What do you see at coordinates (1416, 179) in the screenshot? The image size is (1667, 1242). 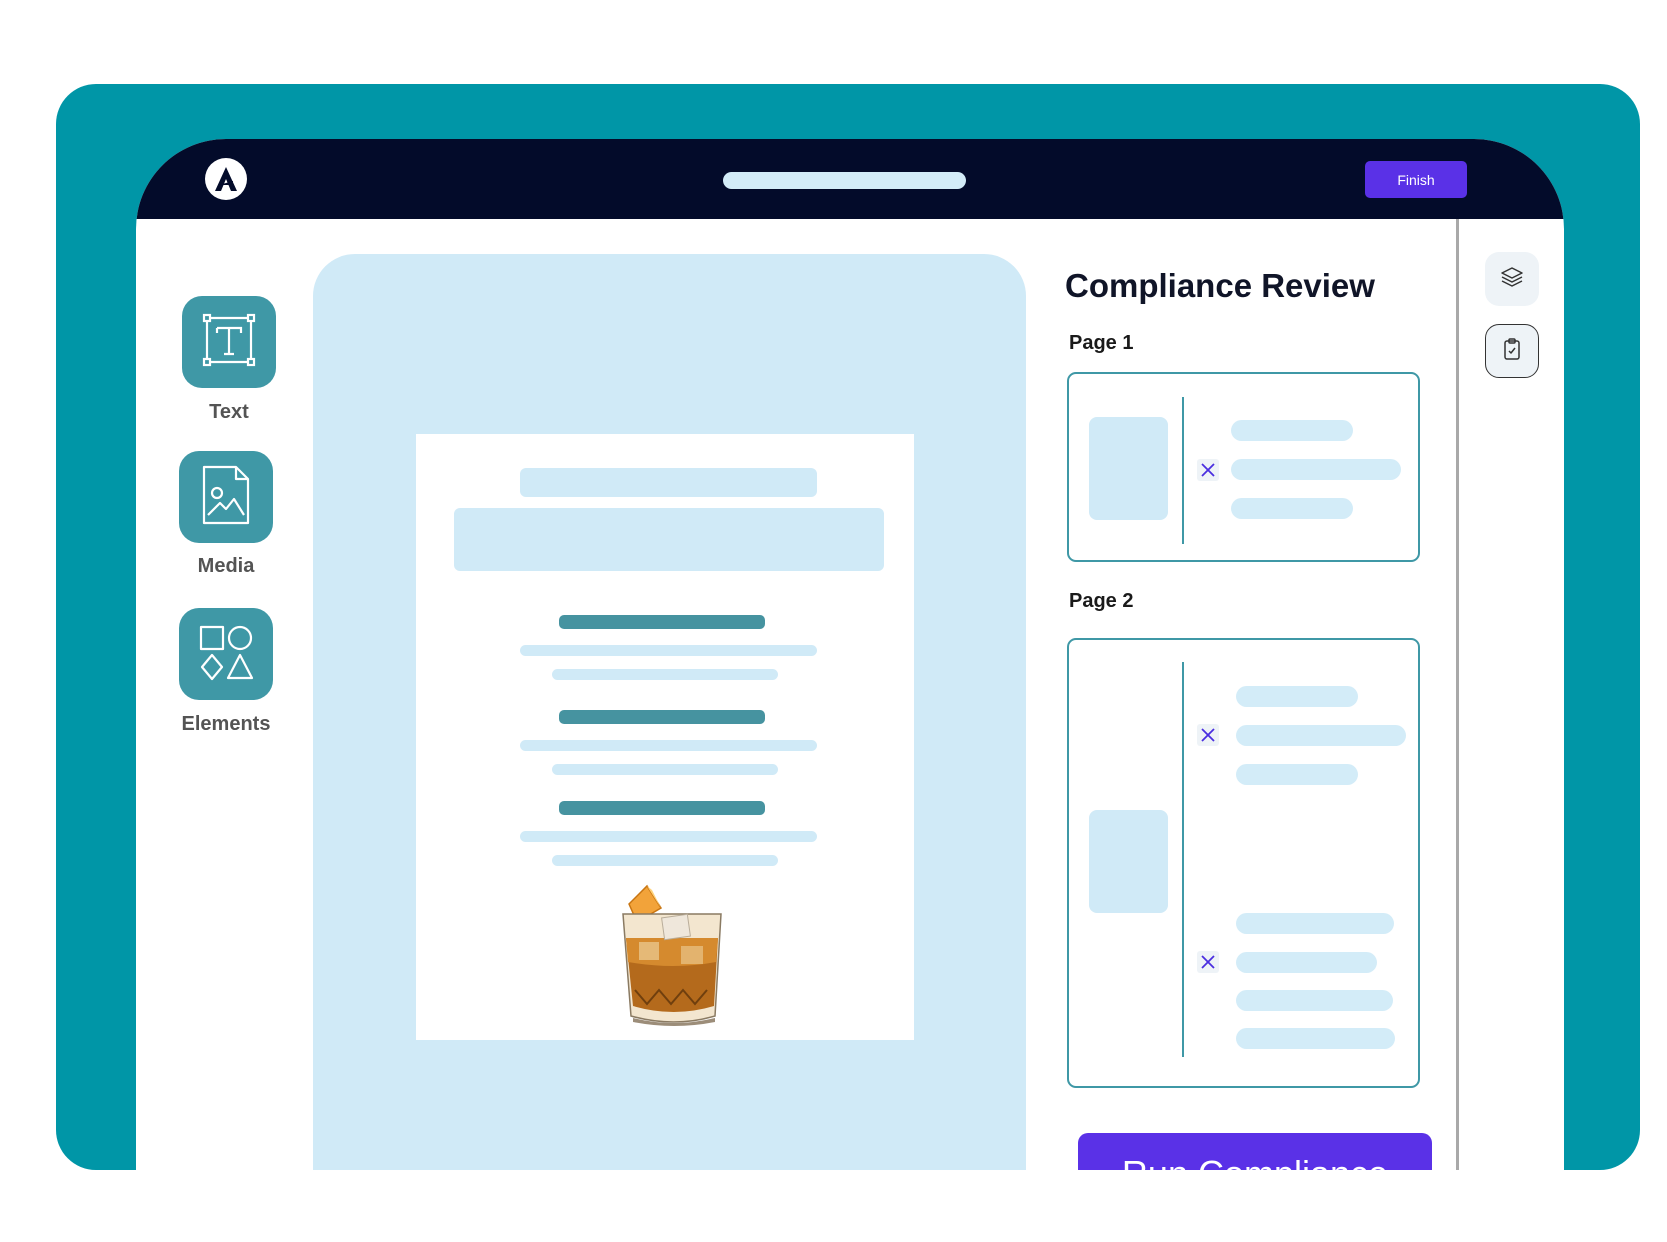 I see `finish-button: Finish` at bounding box center [1416, 179].